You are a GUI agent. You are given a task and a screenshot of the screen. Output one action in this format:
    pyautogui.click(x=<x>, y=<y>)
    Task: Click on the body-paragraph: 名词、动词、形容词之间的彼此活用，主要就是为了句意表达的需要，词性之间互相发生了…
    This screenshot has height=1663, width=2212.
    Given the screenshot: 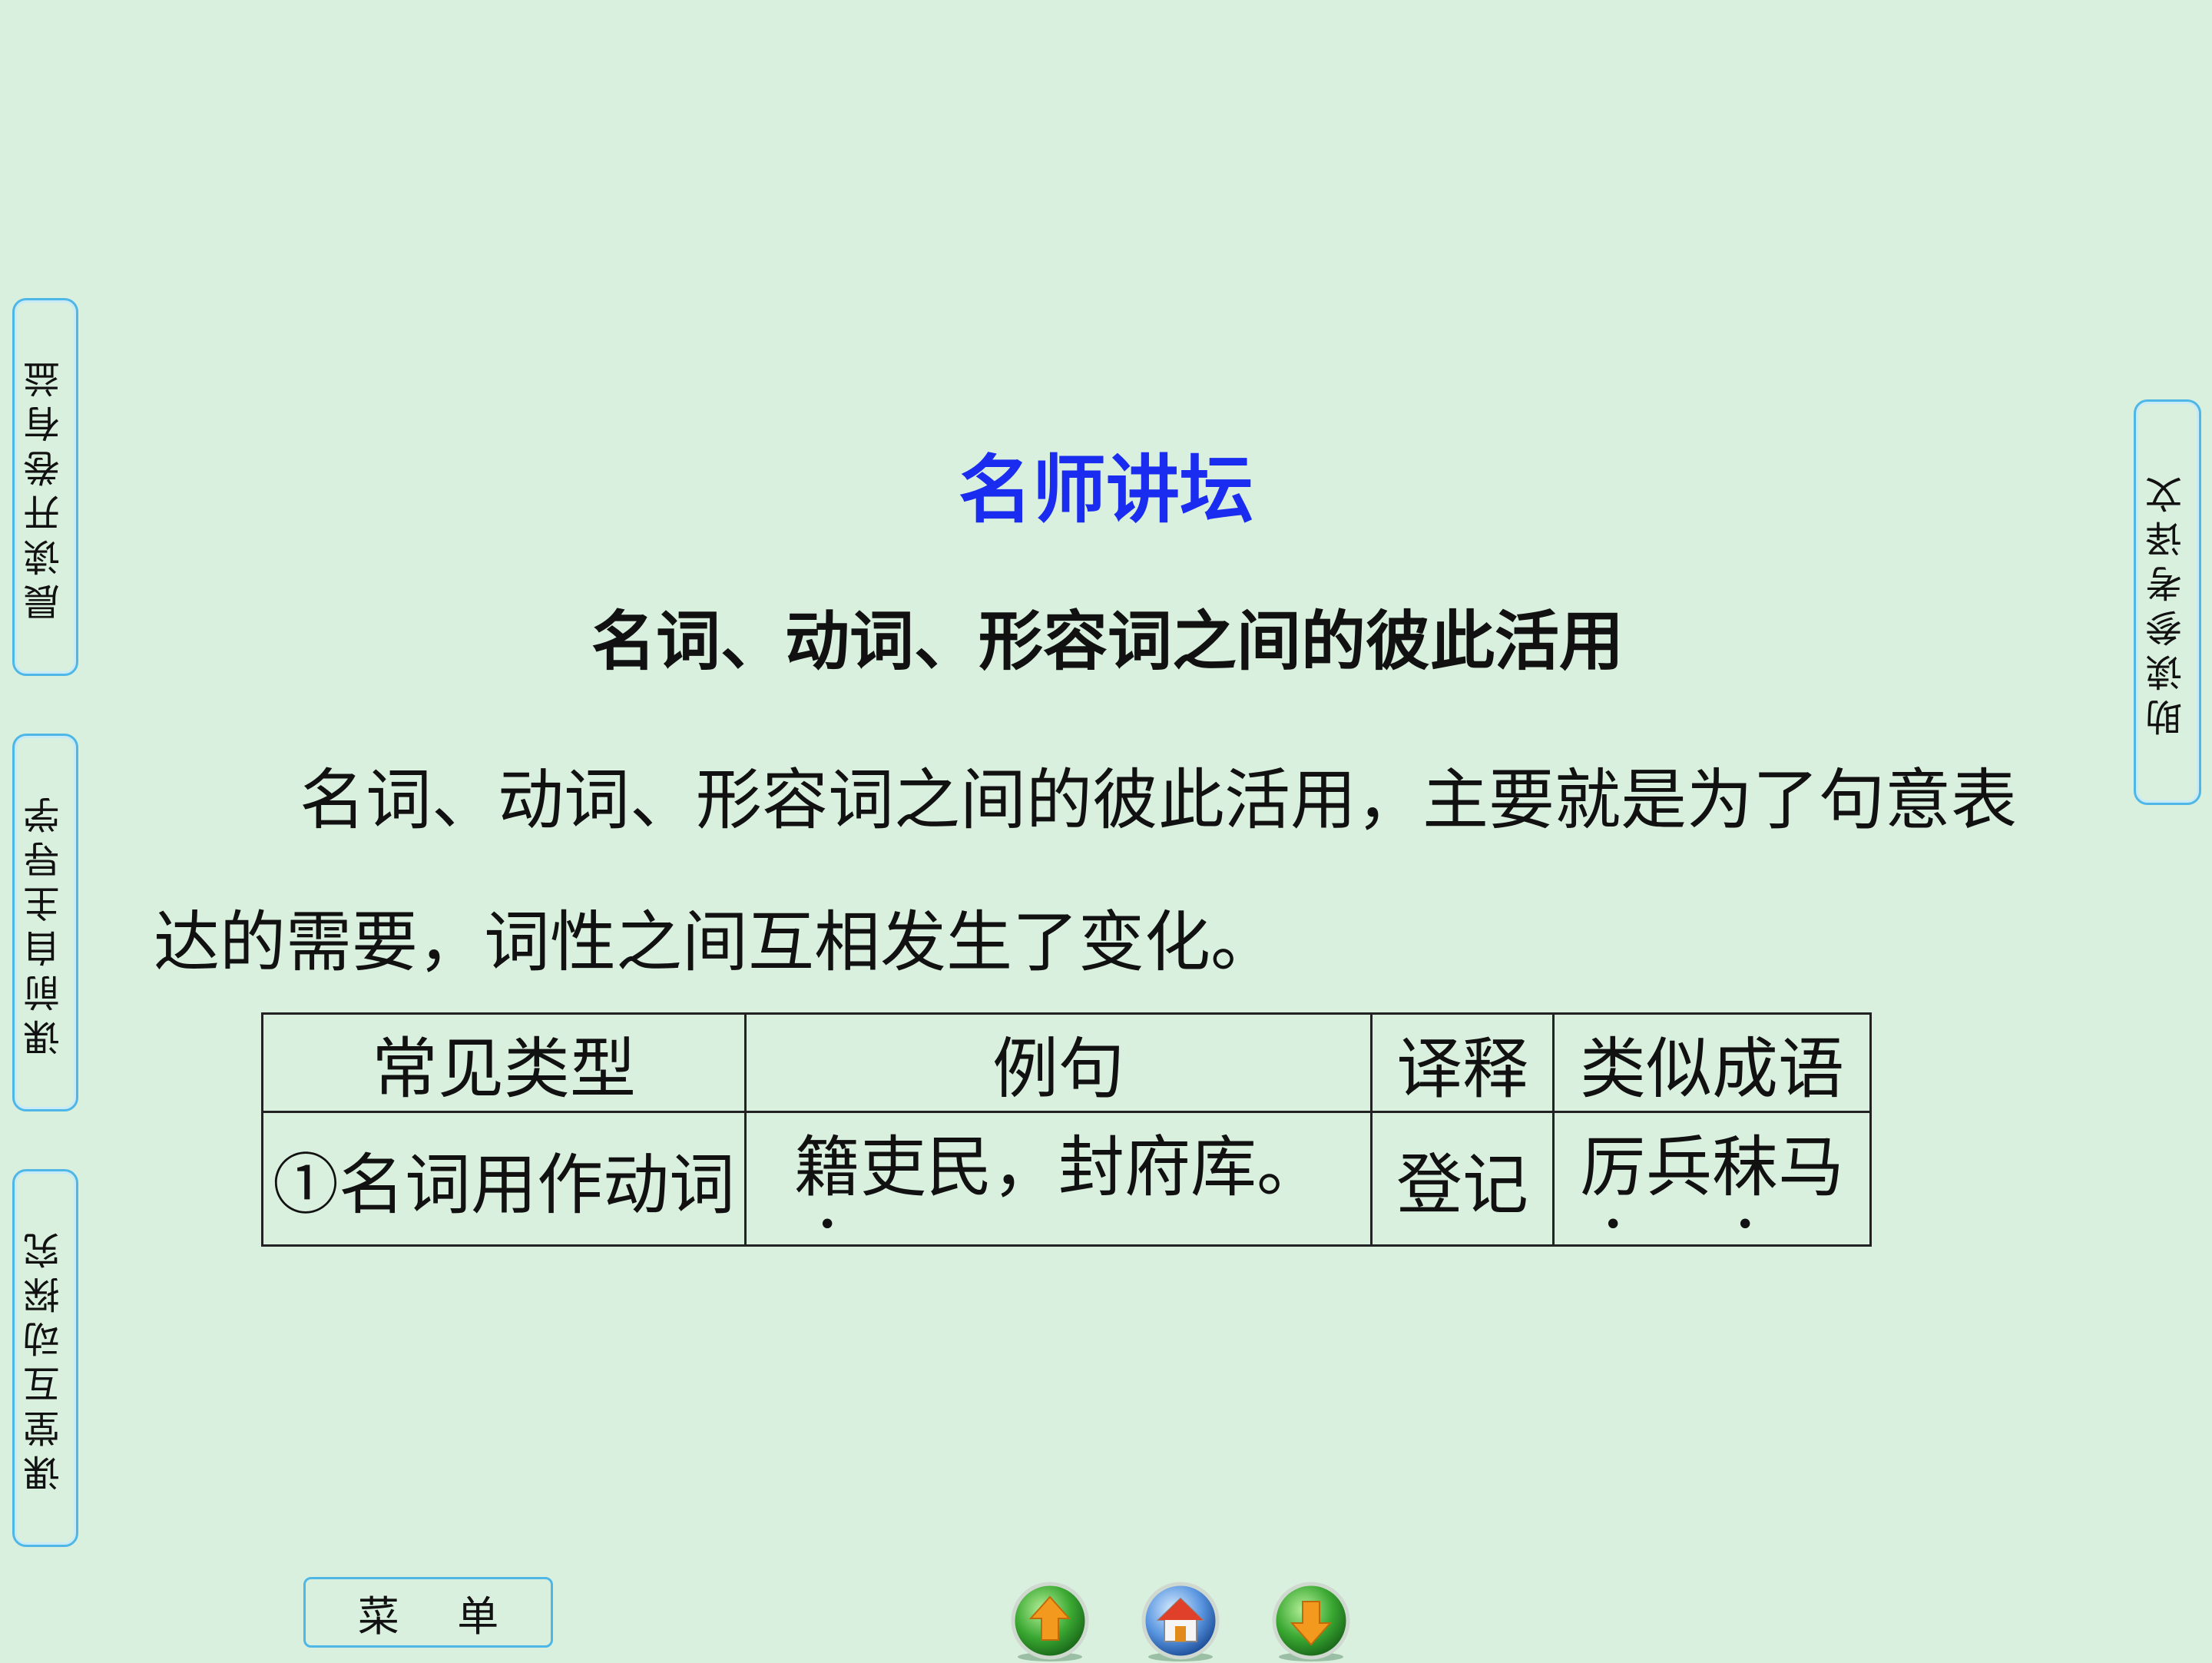 What is the action you would take?
    pyautogui.click(x=1086, y=872)
    